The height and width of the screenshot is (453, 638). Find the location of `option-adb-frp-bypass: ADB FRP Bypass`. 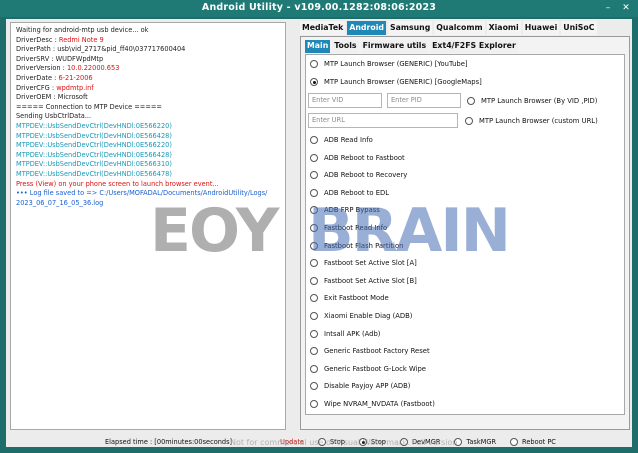

option-adb-frp-bypass: ADB FRP Bypass is located at coordinates (345, 210).